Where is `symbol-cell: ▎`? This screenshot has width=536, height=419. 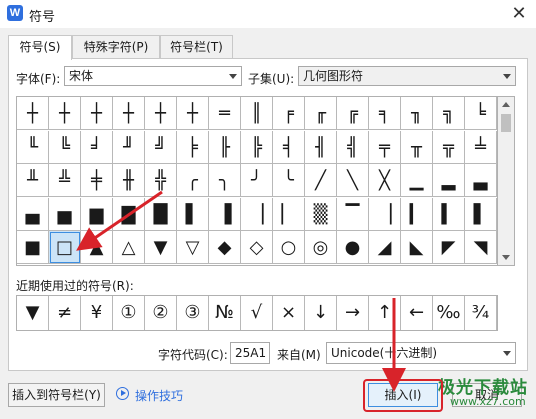 symbol-cell: ▎ is located at coordinates (417, 214).